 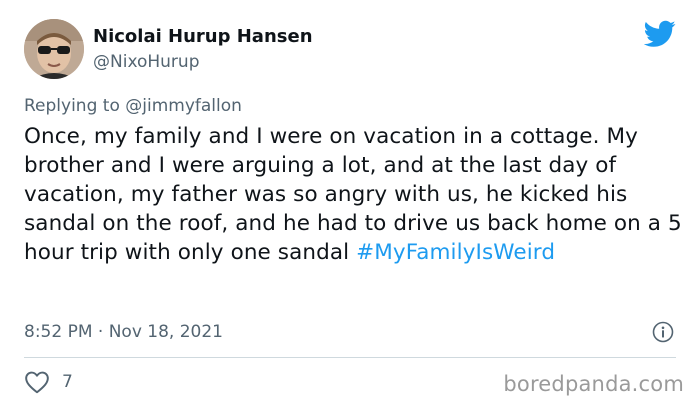 I want to click on reply-to-handle: @jimmyfallon, so click(x=183, y=106).